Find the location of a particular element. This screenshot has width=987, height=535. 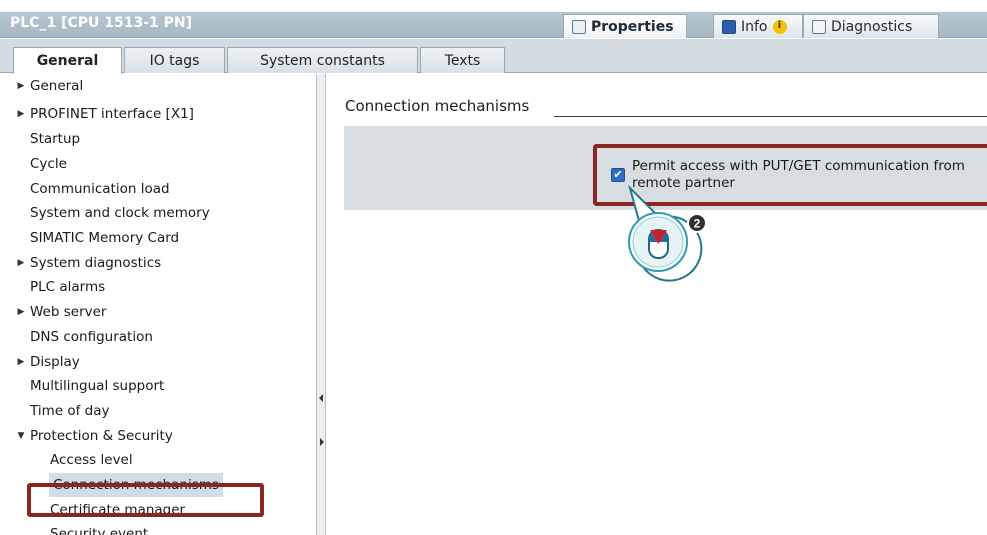

tab-diagnostics-label: Diagnostics is located at coordinates (872, 26).